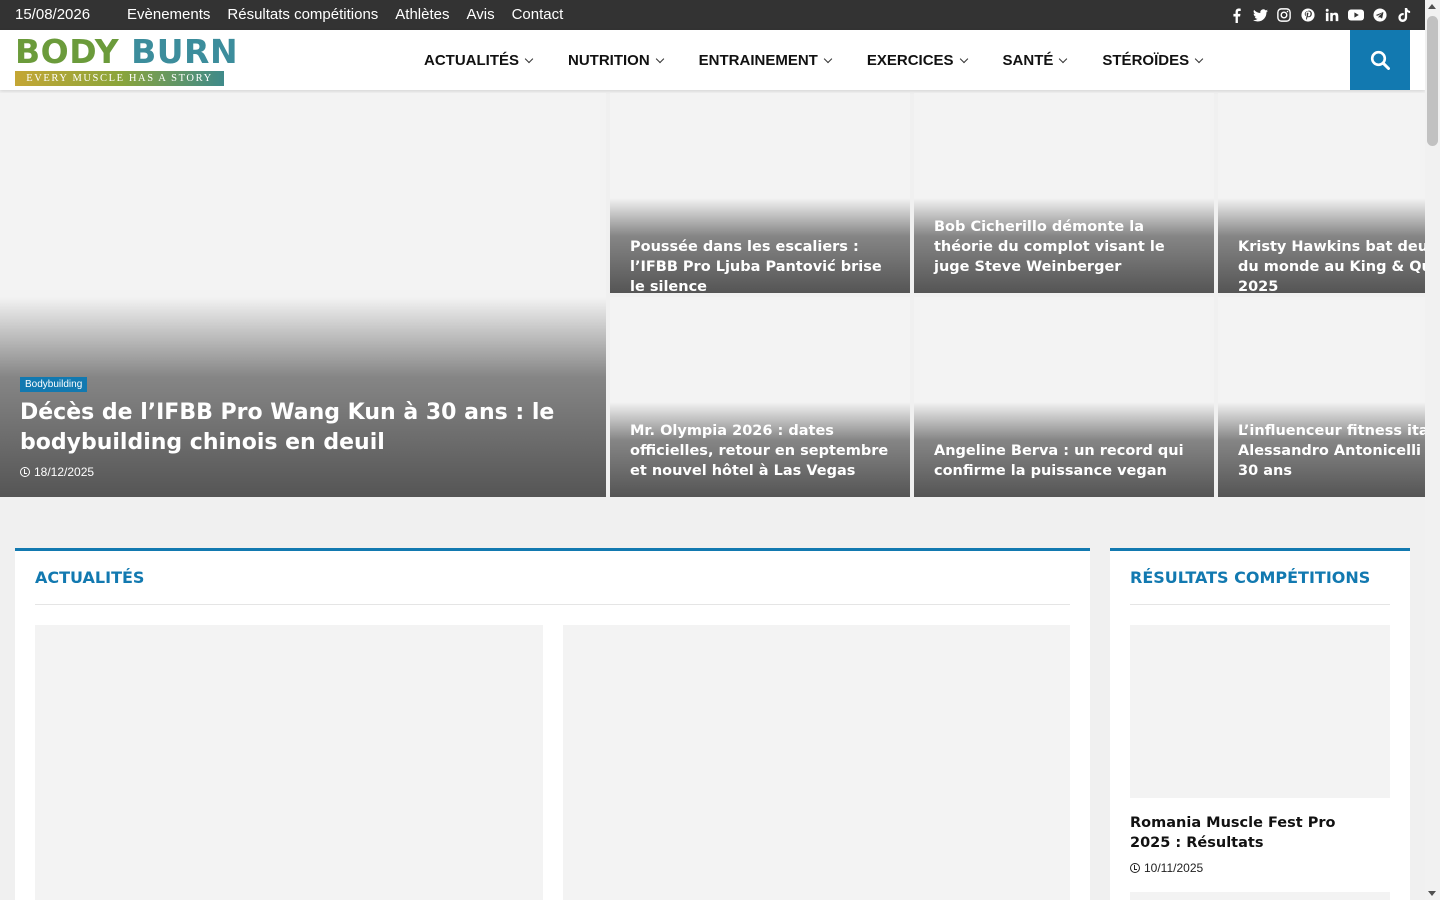 The width and height of the screenshot is (1440, 900). Describe the element at coordinates (1250, 577) in the screenshot. I see `section-title: RÉSULTATS COMPÉTITIONS` at that location.